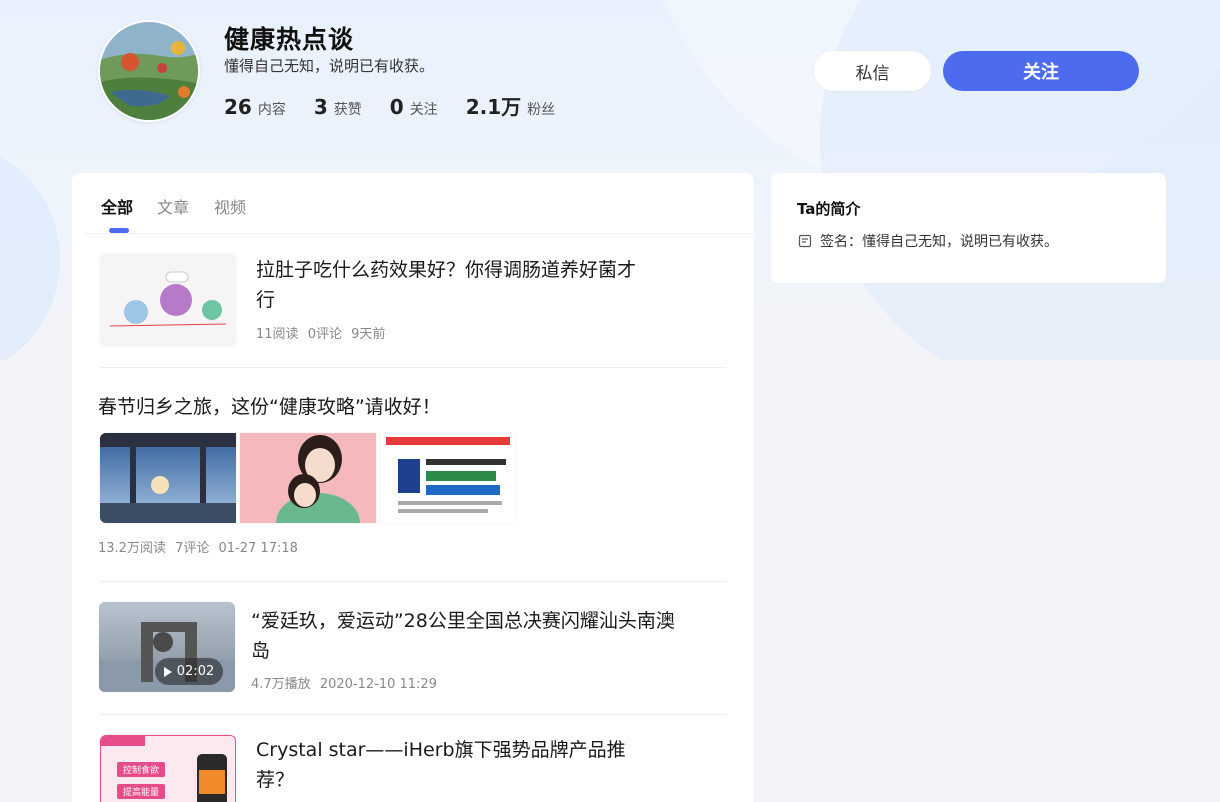 This screenshot has width=1220, height=802. Describe the element at coordinates (173, 206) in the screenshot. I see `tab-articles: 文章` at that location.